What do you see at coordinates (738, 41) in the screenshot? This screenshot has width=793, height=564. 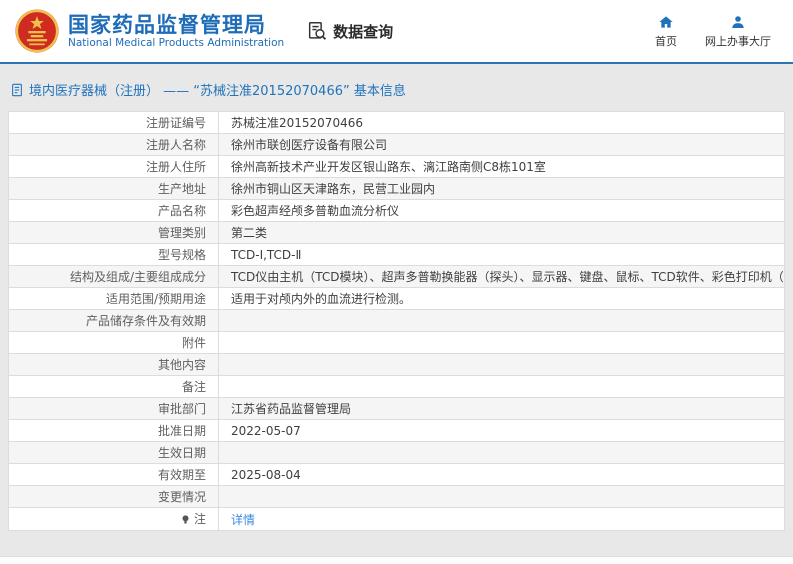 I see `nav-service-hall-label: 网上办事大厅` at bounding box center [738, 41].